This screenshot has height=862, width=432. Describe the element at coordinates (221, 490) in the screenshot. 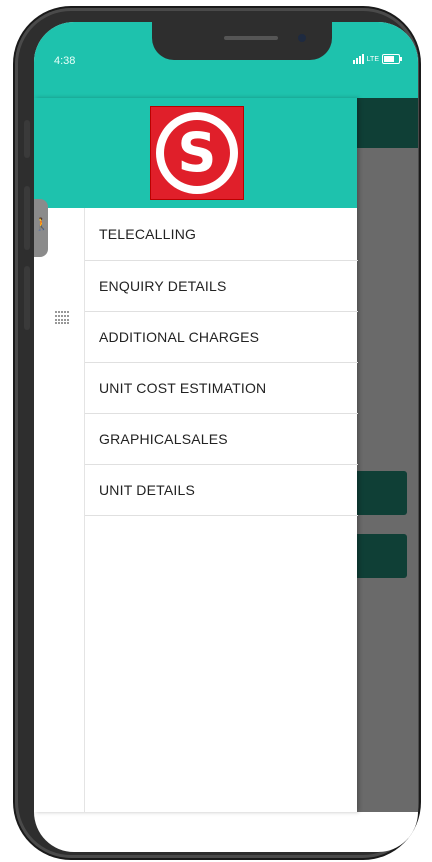

I see `menu-item-unit-details: UNIT DETAILS` at that location.